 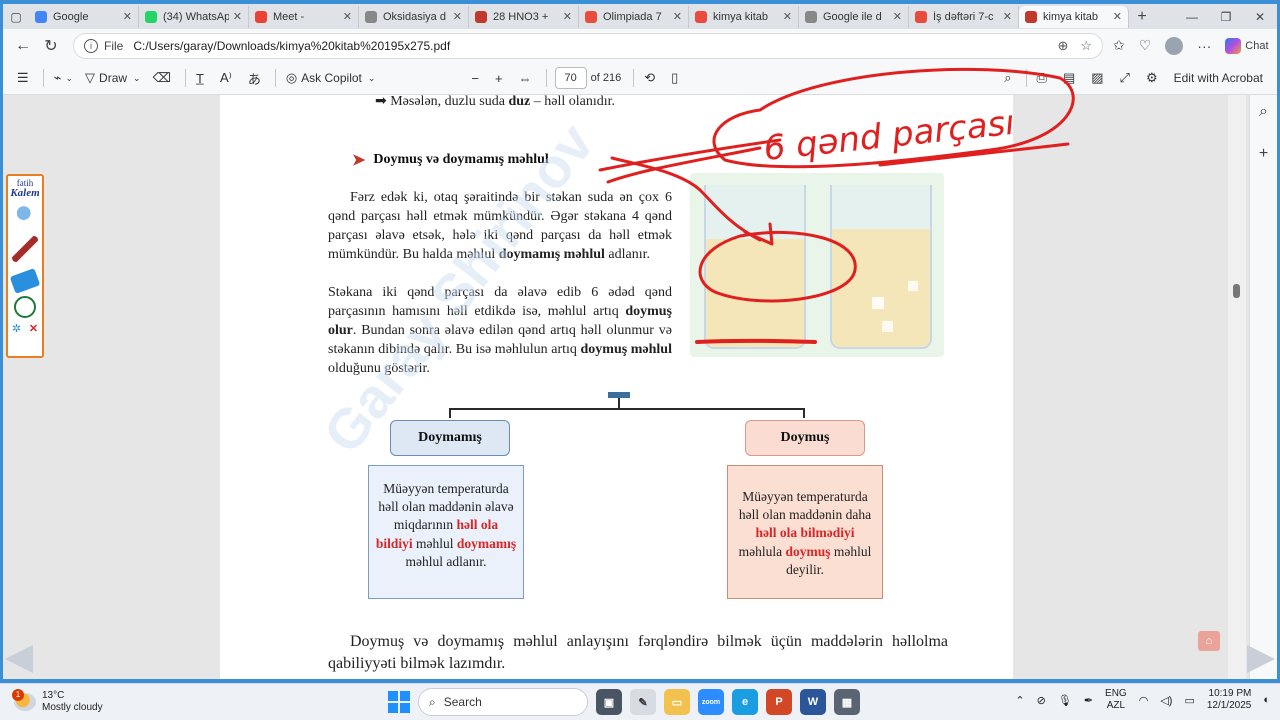 What do you see at coordinates (1019, 700) in the screenshot?
I see `show-hidden-icons-chevron-icon: ⌃` at bounding box center [1019, 700].